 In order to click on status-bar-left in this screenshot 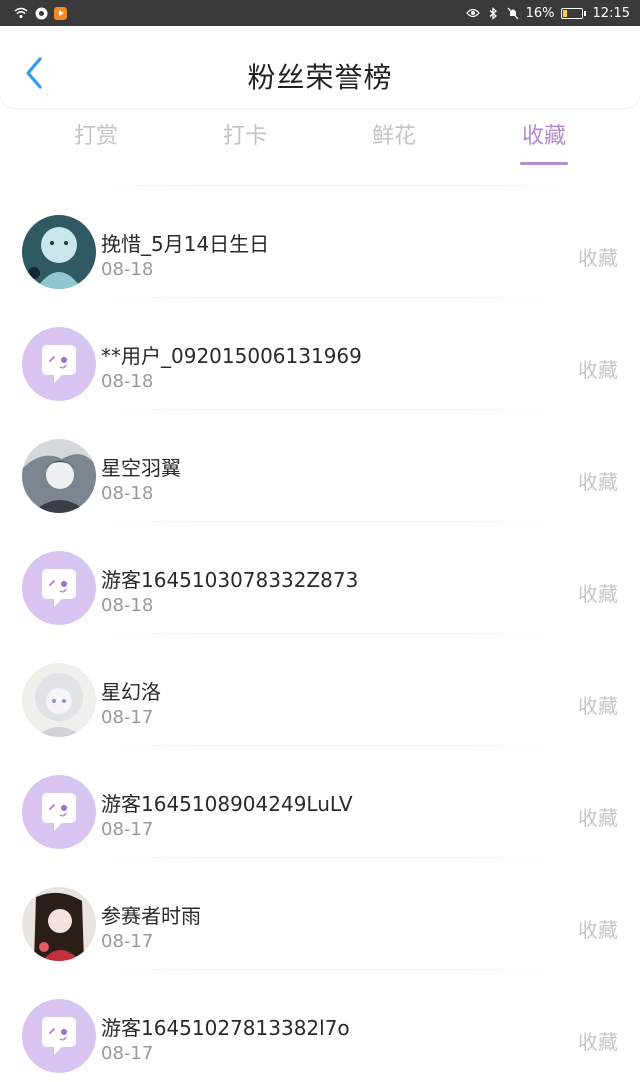, I will do `click(40, 13)`.